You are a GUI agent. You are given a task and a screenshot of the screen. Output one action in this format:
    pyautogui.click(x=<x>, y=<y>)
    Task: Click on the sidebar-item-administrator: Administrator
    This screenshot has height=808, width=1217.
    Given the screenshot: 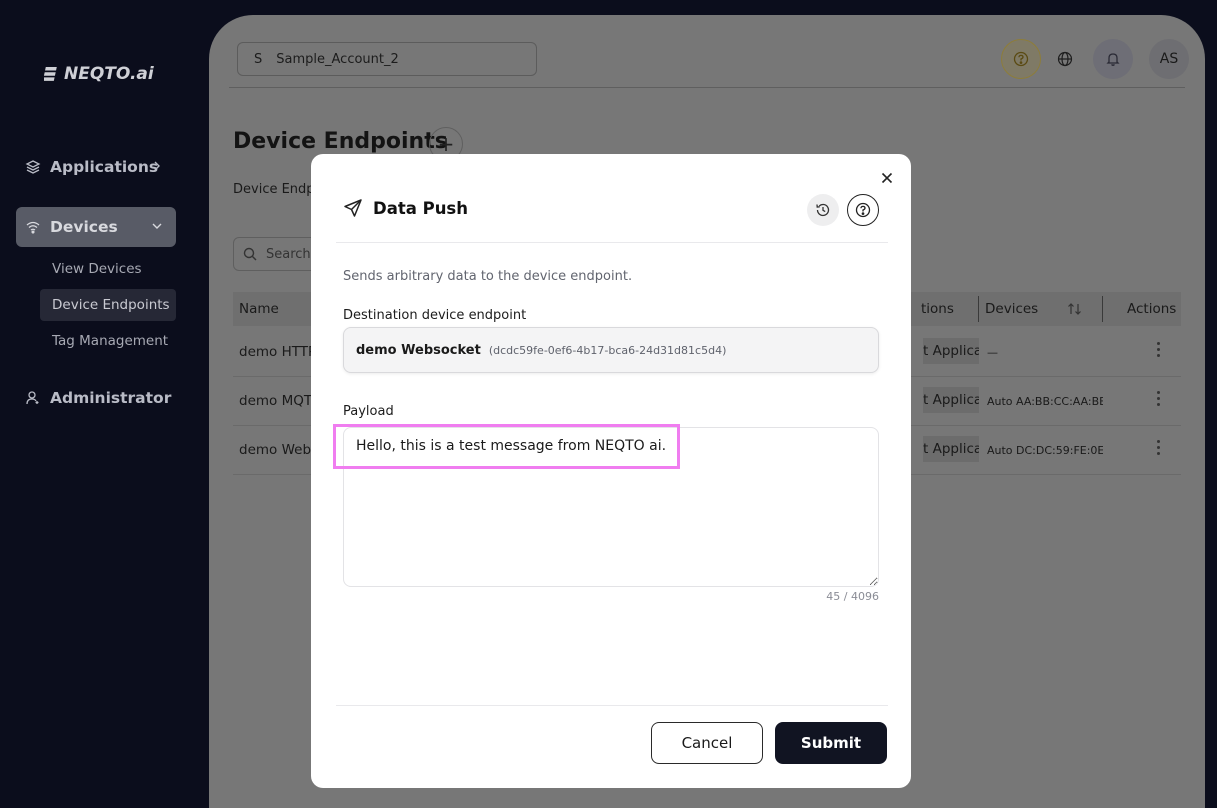 What is the action you would take?
    pyautogui.click(x=96, y=398)
    